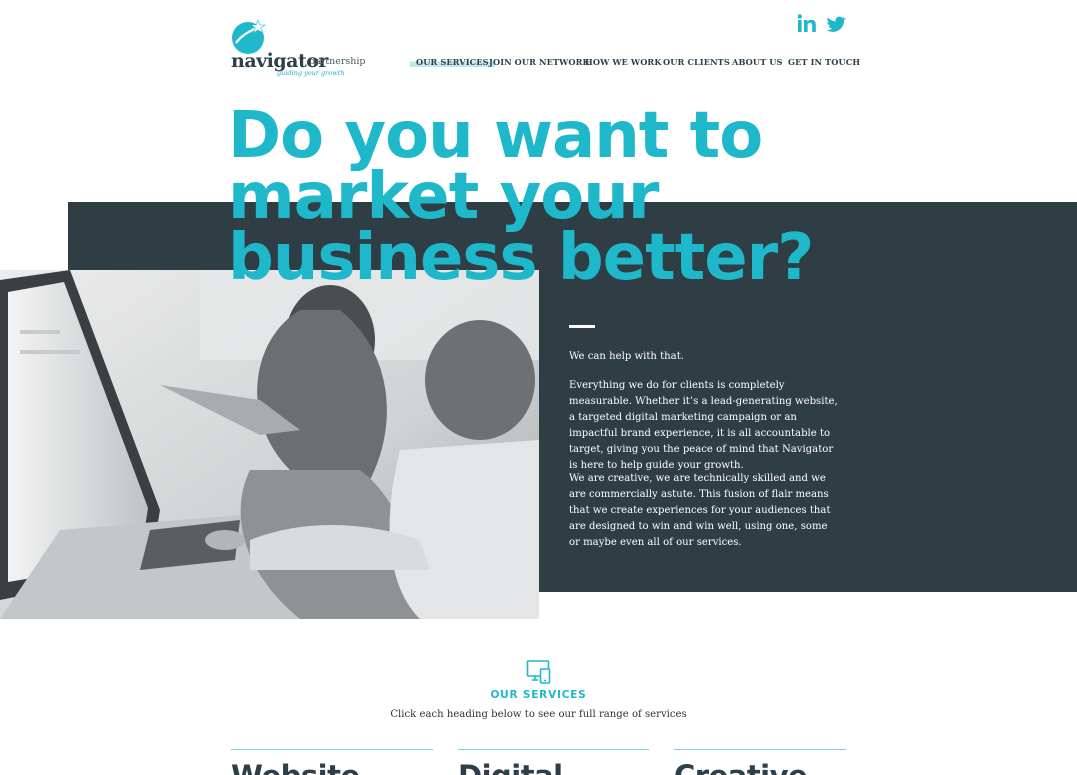  Describe the element at coordinates (807, 24) in the screenshot. I see `linkedin-icon` at that location.